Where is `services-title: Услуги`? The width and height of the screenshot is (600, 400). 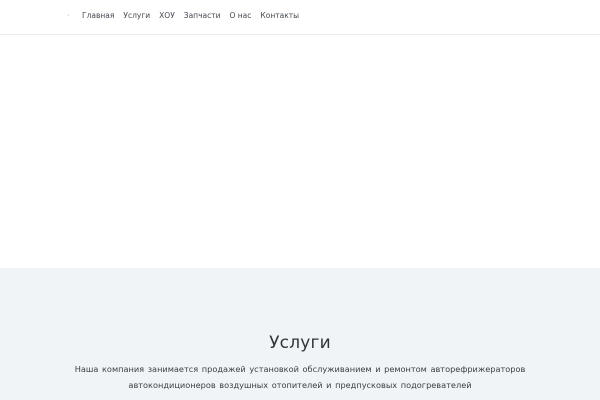
services-title: Услуги is located at coordinates (300, 343).